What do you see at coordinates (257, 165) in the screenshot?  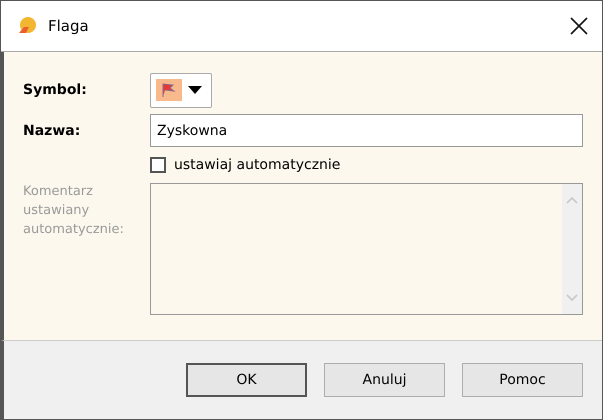 I see `checkbox-label: ustawiaj automatycznie` at bounding box center [257, 165].